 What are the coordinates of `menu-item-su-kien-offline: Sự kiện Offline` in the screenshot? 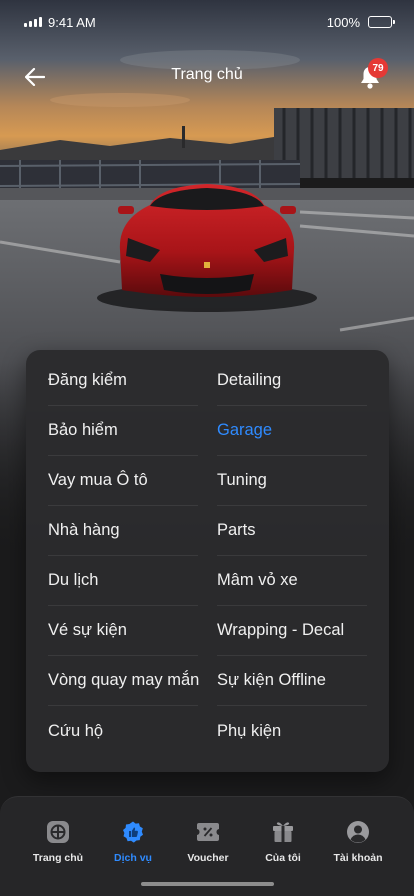 It's located at (292, 681).